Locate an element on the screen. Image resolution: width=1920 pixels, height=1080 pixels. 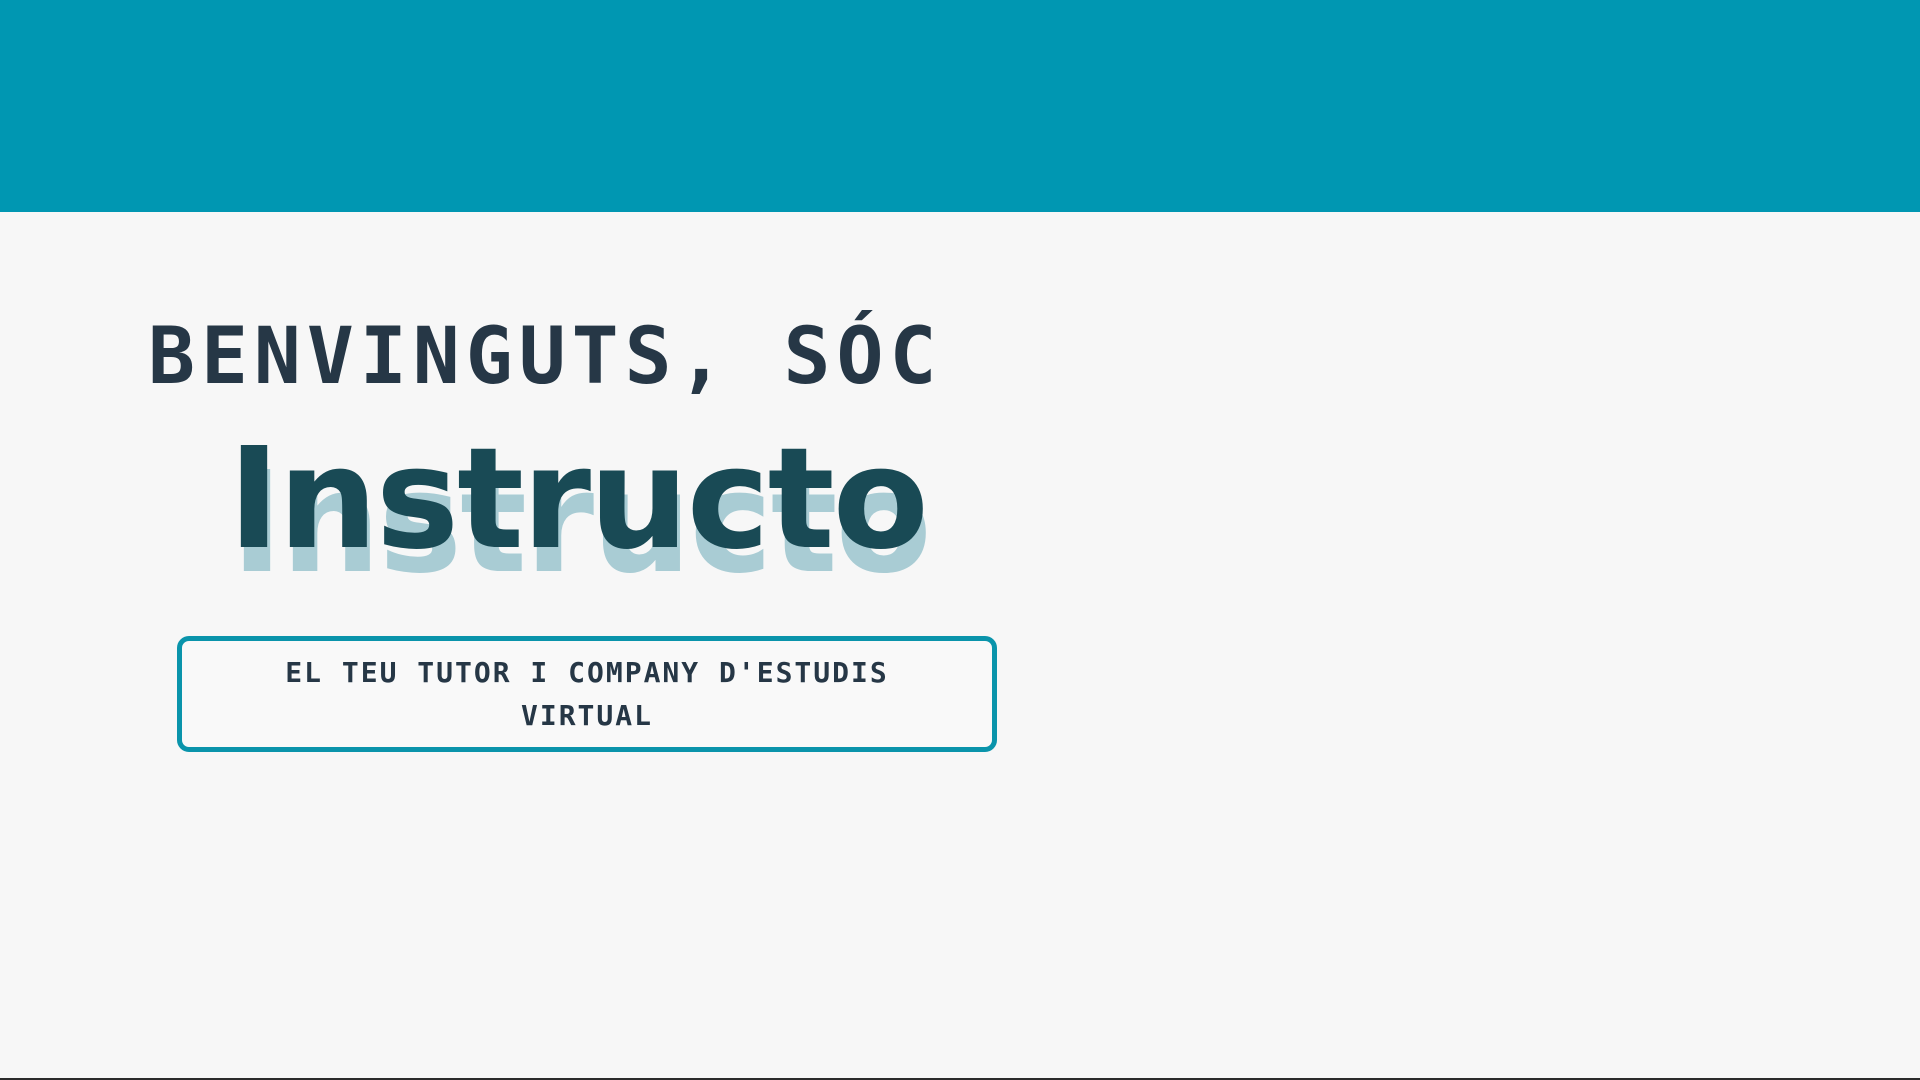
brand-logo: Instructo Instructo is located at coordinates (608, 515).